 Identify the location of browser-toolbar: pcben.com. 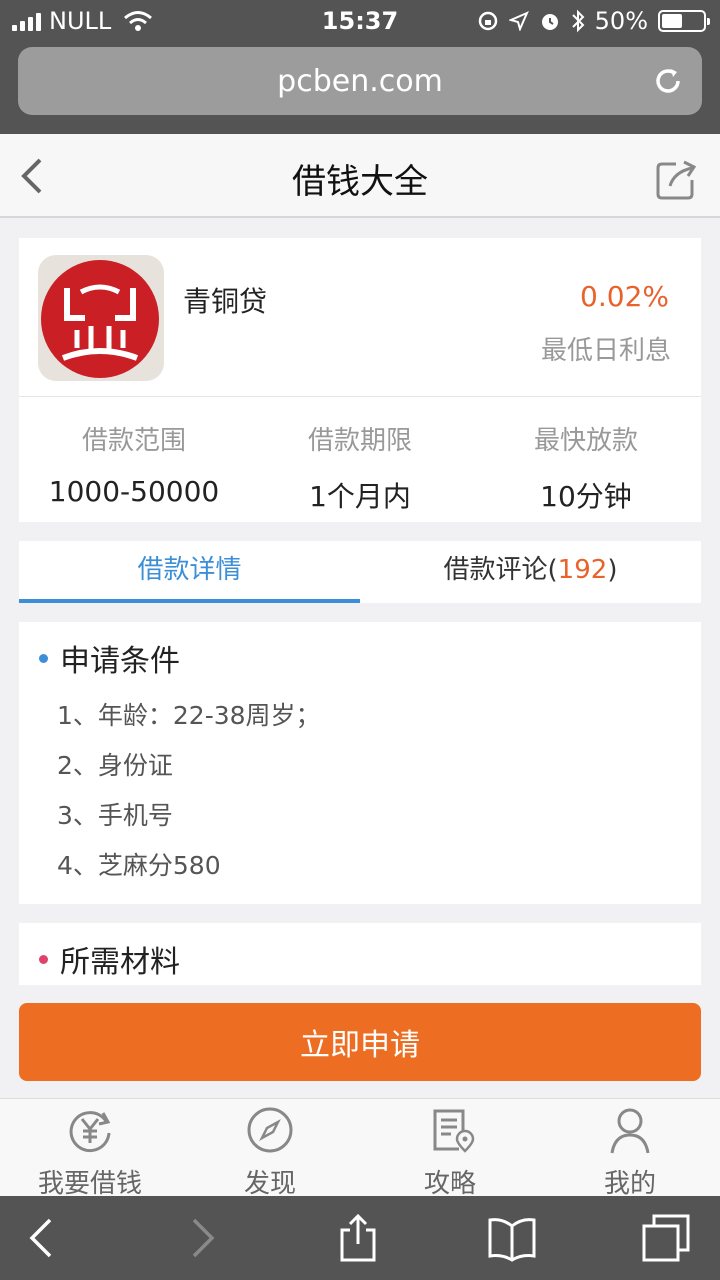
(360, 87).